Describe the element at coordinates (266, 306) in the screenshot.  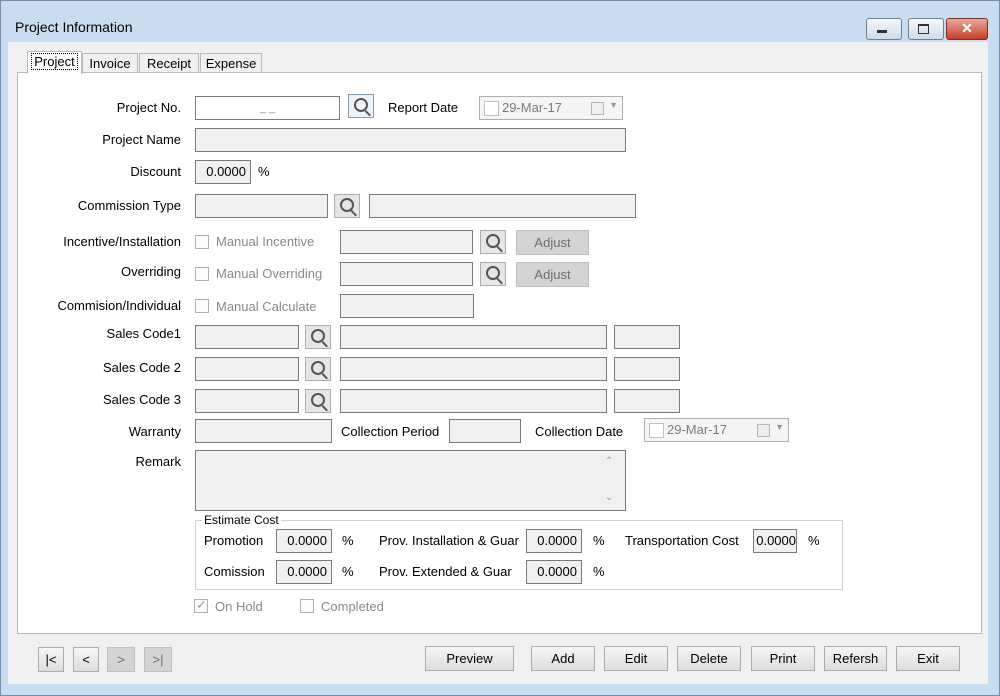
I see `manual-calculate-label: Manual Calculate` at that location.